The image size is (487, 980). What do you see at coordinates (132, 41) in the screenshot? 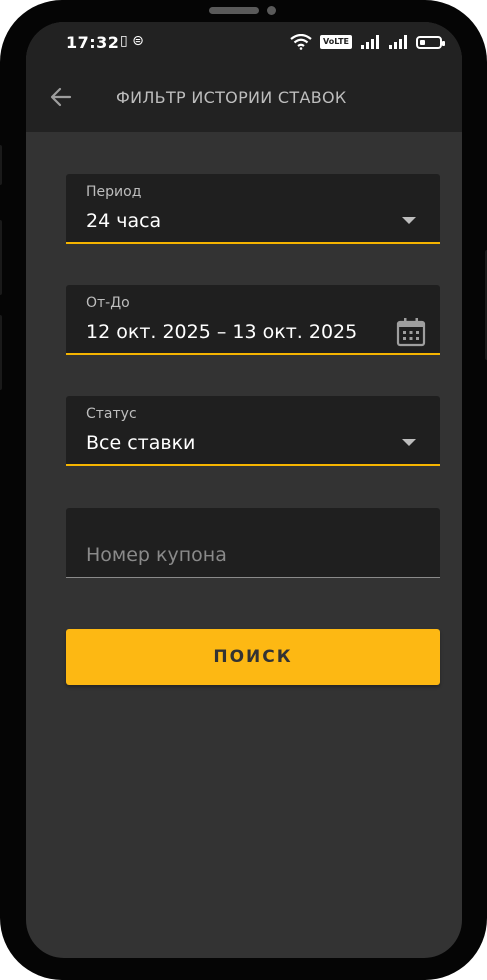
I see `notification-icons: ▯ ⊜` at bounding box center [132, 41].